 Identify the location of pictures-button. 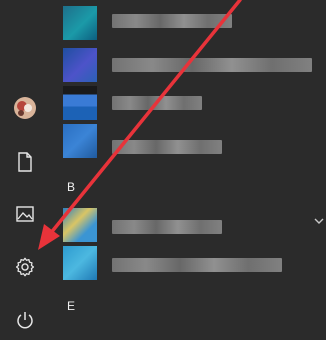
(25, 214).